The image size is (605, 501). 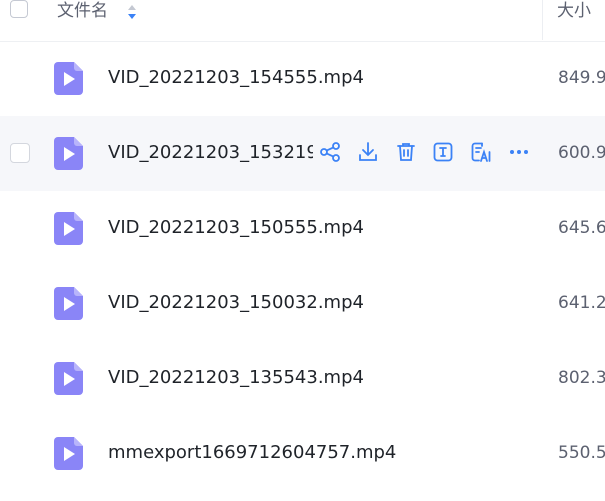 What do you see at coordinates (581, 453) in the screenshot?
I see `file-size: 550.5` at bounding box center [581, 453].